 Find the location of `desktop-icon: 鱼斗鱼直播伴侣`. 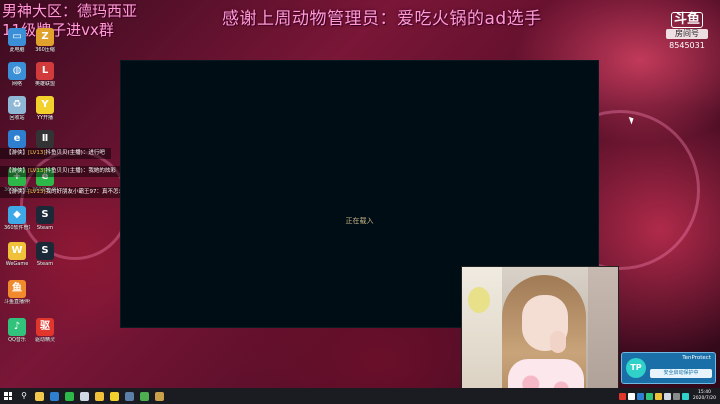

desktop-icon: 鱼斗鱼直播伴侣 is located at coordinates (17, 293).